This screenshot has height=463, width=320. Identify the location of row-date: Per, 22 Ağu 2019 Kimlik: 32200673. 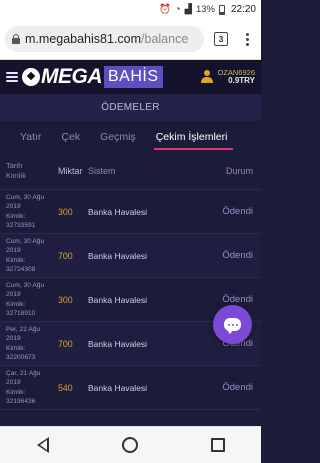
(32, 343).